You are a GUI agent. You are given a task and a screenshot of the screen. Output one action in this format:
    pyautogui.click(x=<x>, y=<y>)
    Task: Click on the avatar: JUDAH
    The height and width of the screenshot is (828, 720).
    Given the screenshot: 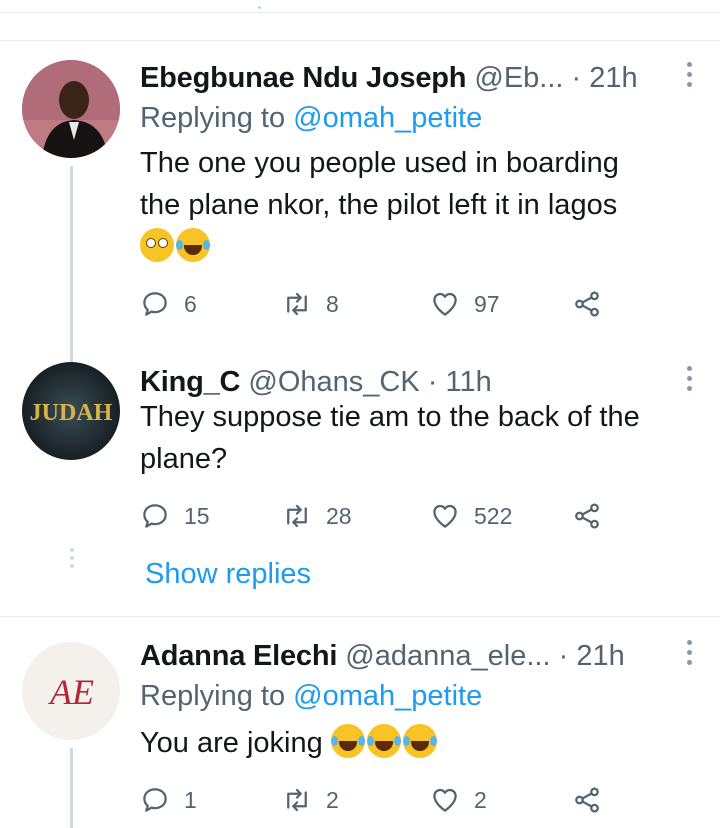 What is the action you would take?
    pyautogui.click(x=71, y=411)
    